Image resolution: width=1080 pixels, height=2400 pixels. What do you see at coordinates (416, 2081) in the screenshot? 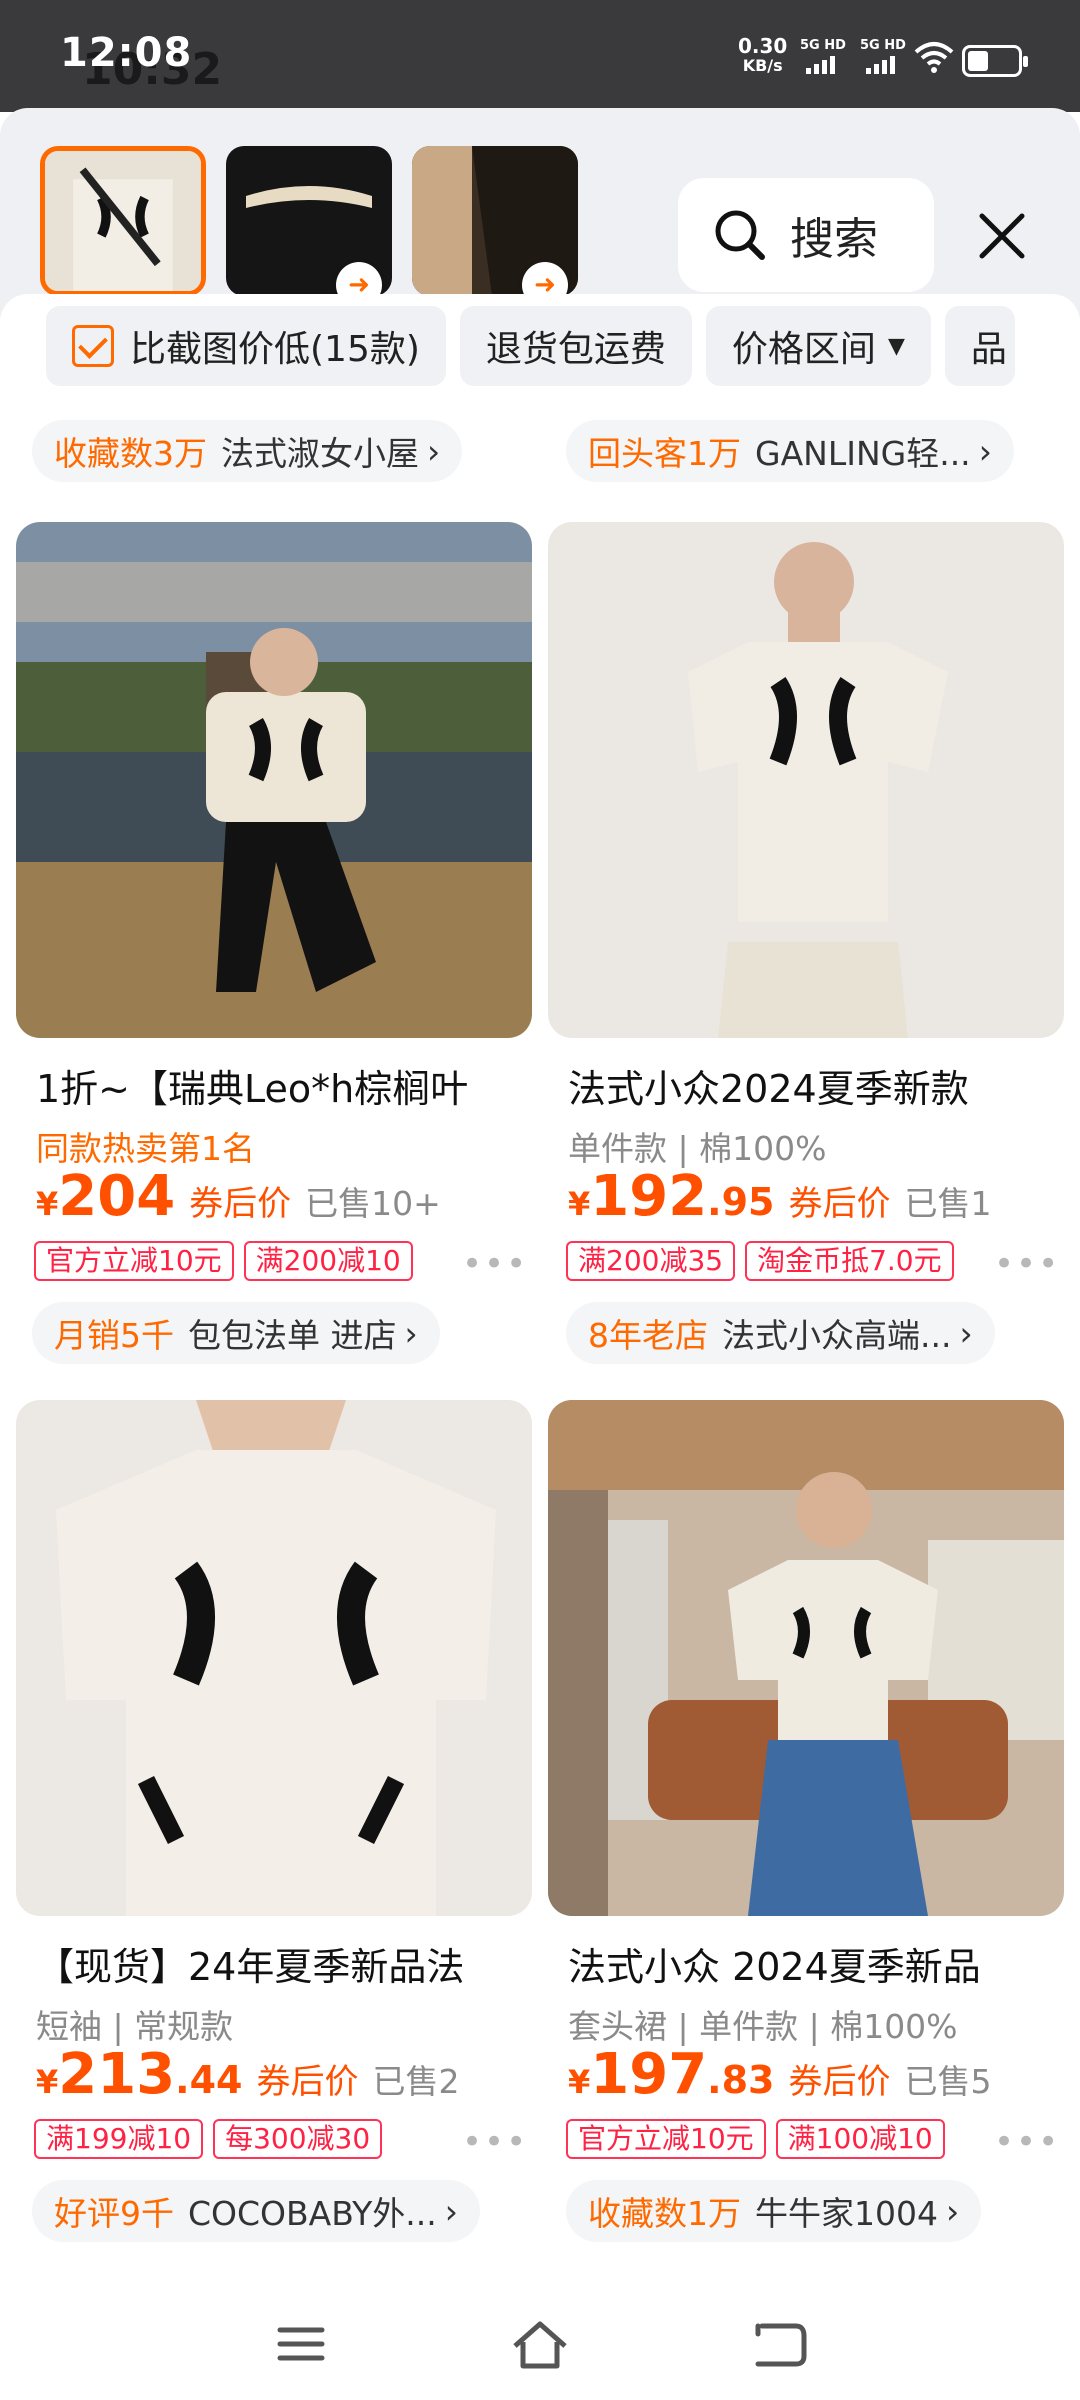
I see `sold-count: 已售2` at bounding box center [416, 2081].